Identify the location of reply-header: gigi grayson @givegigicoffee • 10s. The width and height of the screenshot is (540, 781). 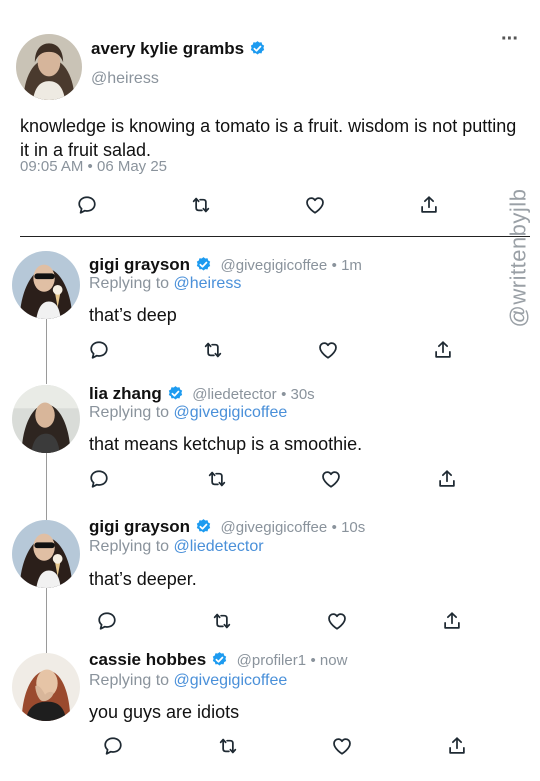
(227, 527).